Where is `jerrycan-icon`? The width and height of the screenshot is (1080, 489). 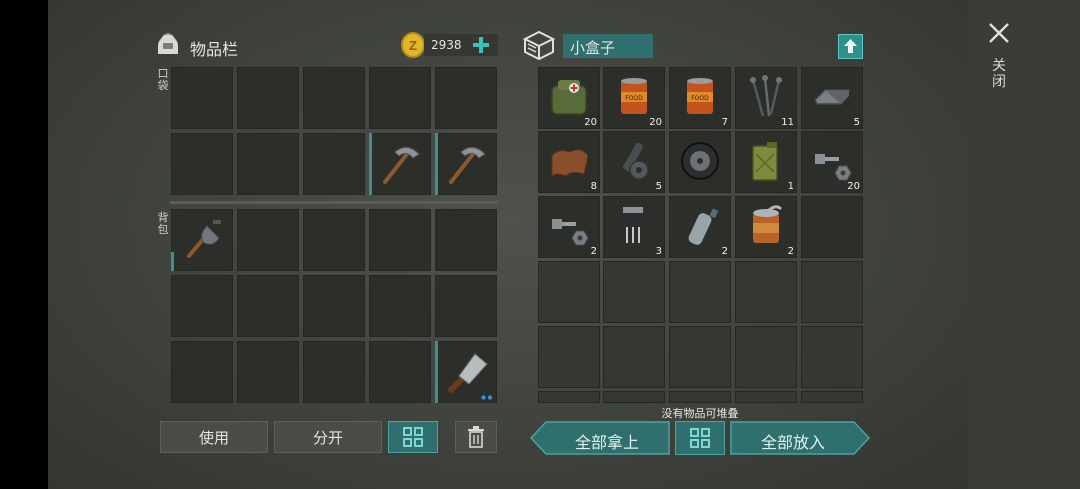
jerrycan-icon is located at coordinates (766, 161).